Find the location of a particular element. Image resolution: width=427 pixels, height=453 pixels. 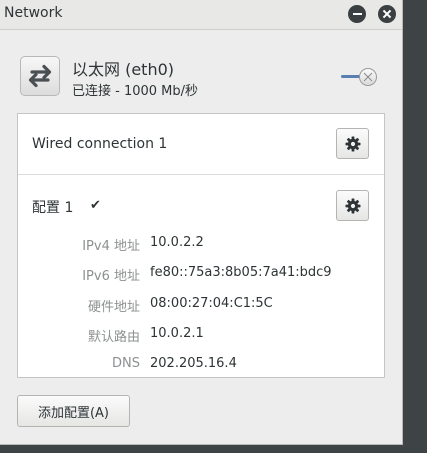

minimize-button is located at coordinates (357, 14).